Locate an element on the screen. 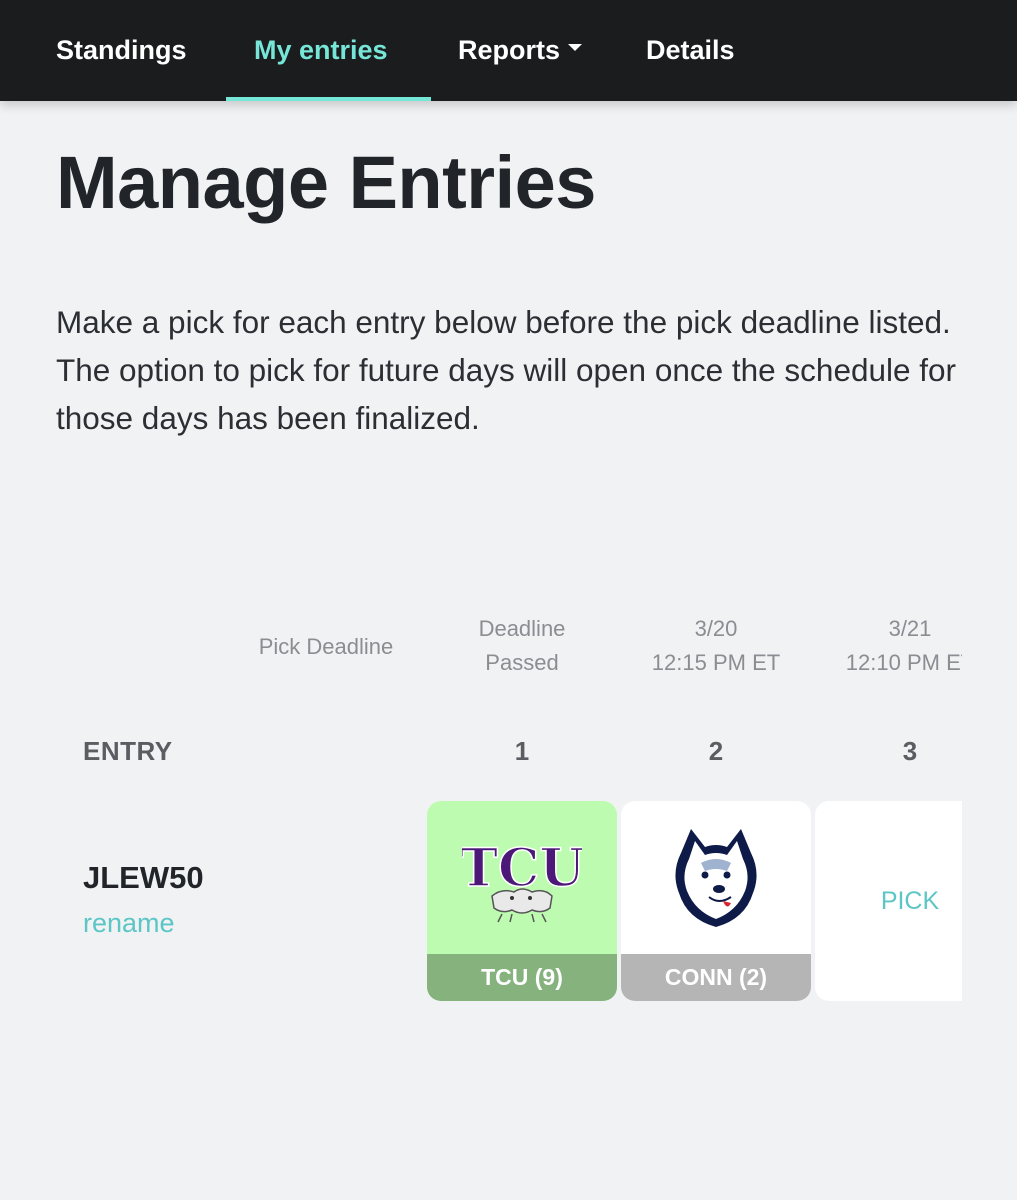 The width and height of the screenshot is (1017, 1200). column-2-deadline-date: 3/20 is located at coordinates (716, 628).